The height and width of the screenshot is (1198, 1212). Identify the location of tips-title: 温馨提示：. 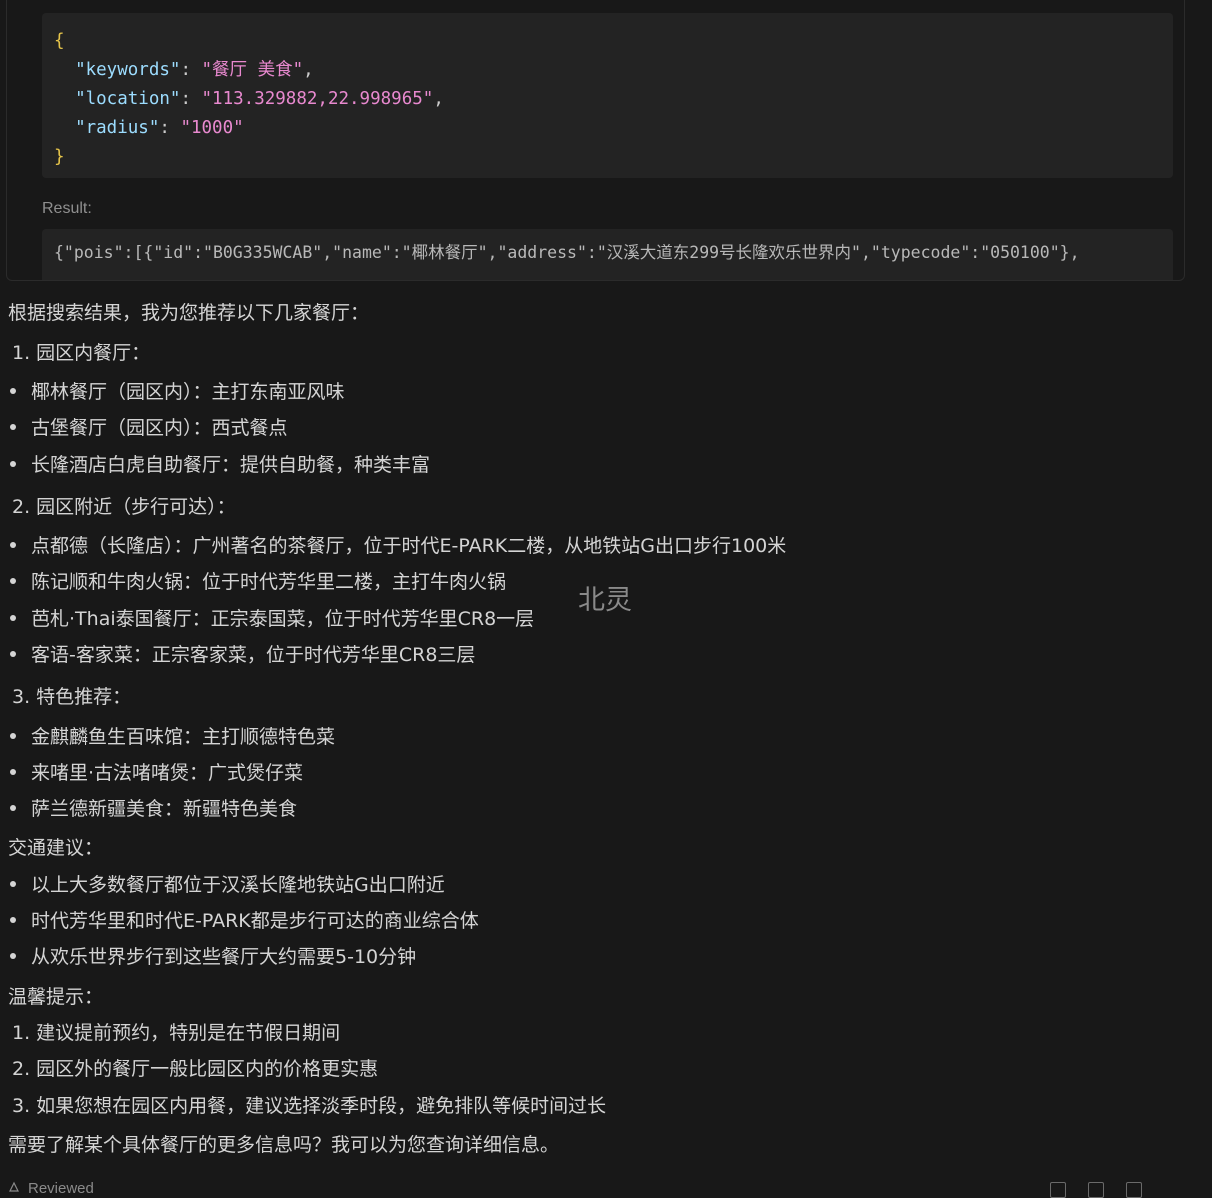
(56, 997).